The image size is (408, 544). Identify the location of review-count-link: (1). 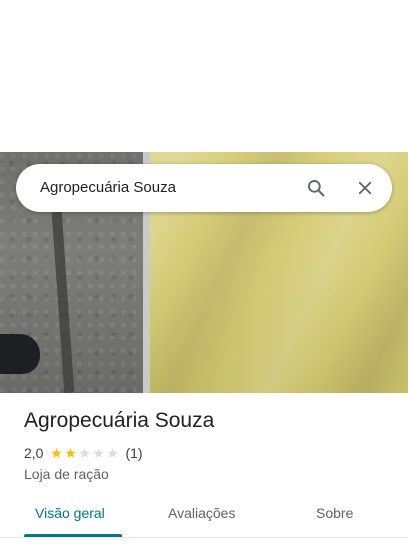
(133, 453).